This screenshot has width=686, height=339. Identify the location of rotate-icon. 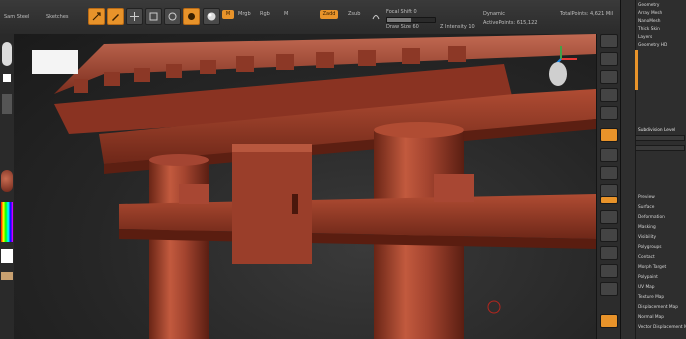
(172, 16).